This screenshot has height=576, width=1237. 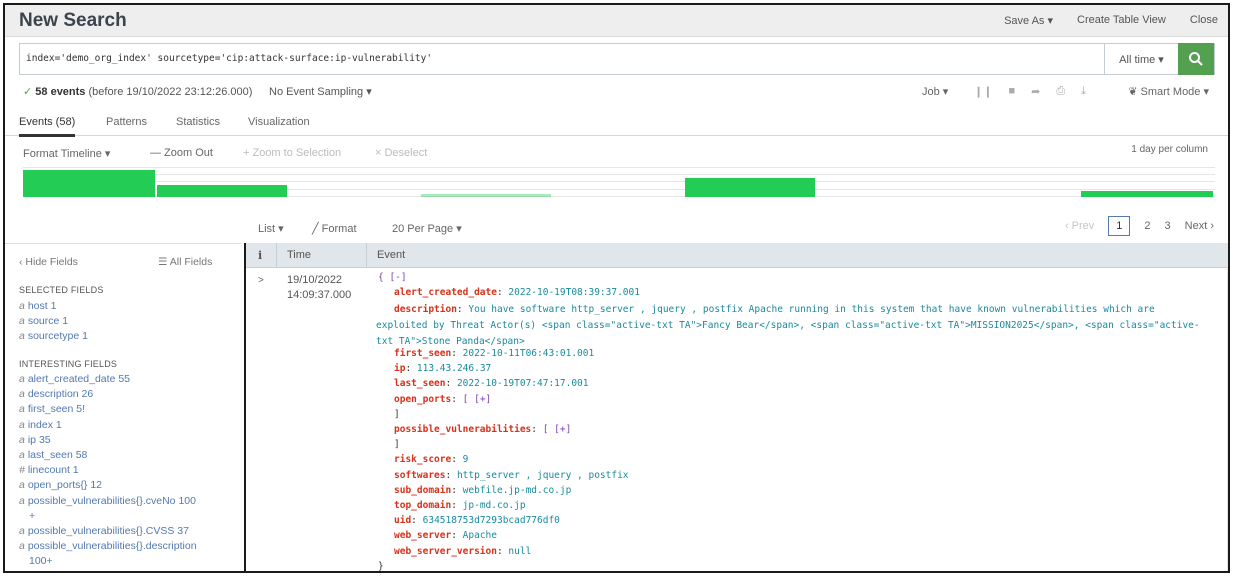 What do you see at coordinates (61, 290) in the screenshot?
I see `selected-fields-heading: SELECTED FIELDS` at bounding box center [61, 290].